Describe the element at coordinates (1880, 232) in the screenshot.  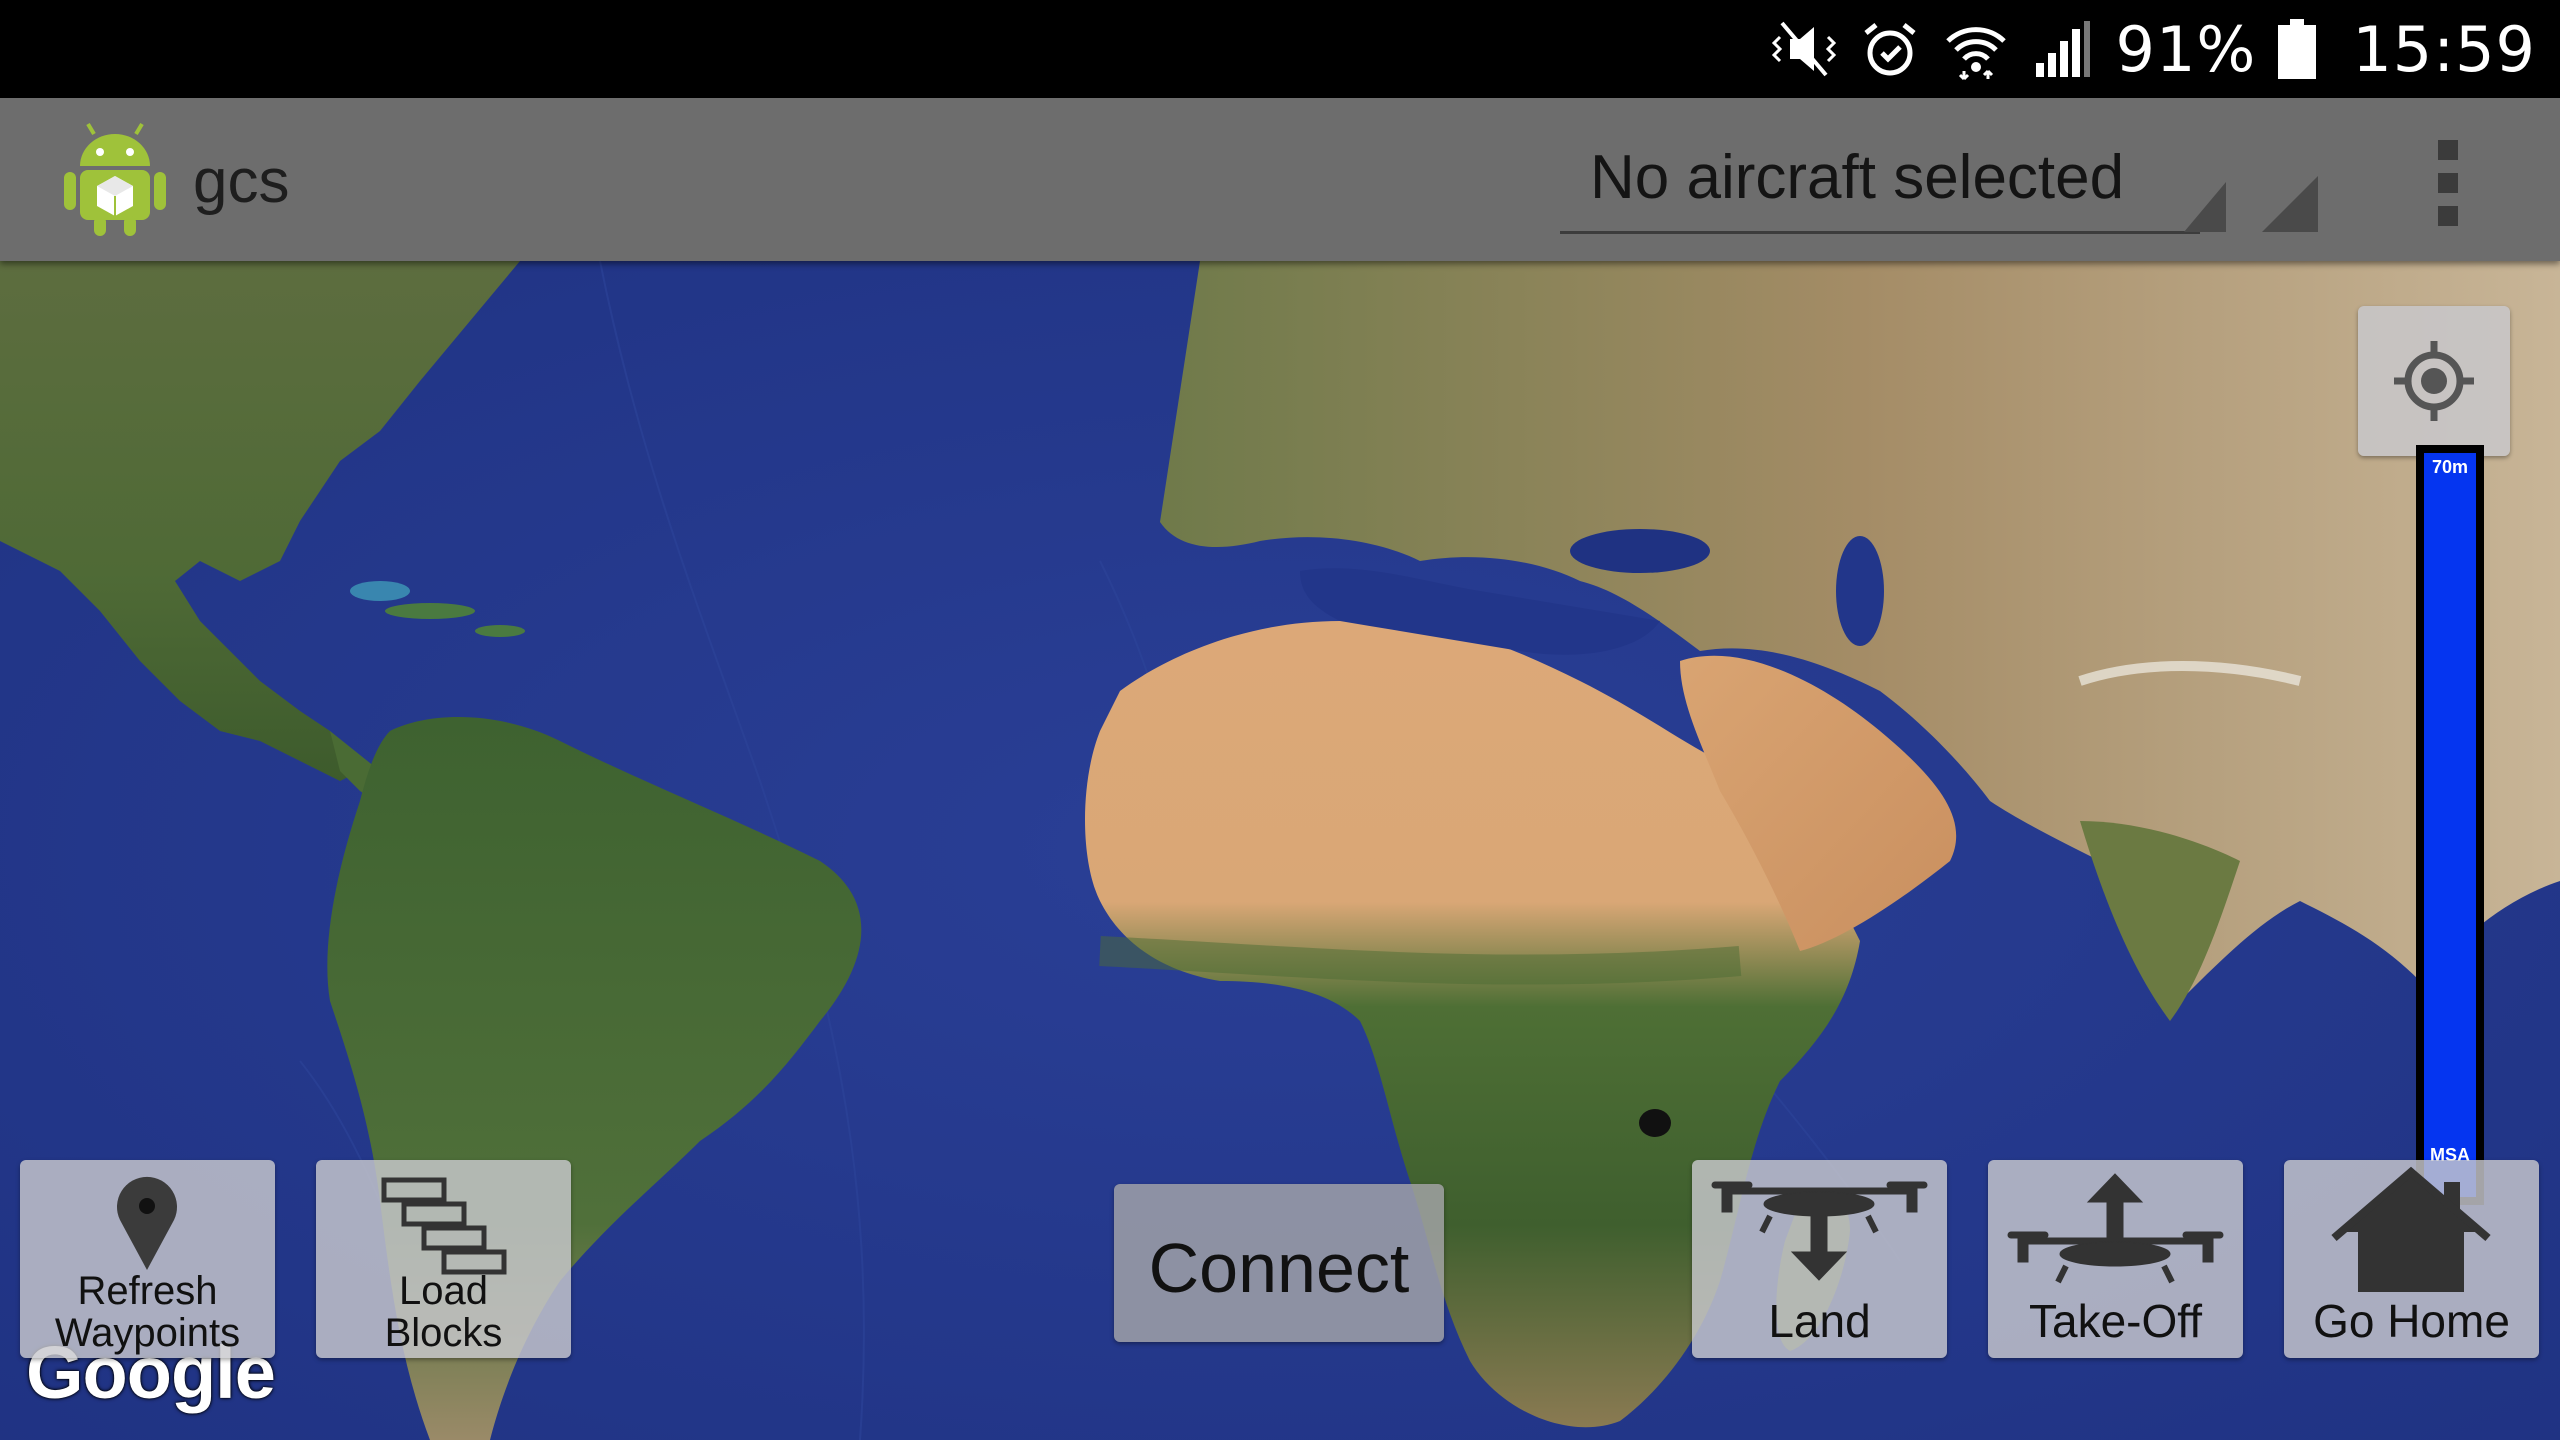
I see `dropdown-underline` at that location.